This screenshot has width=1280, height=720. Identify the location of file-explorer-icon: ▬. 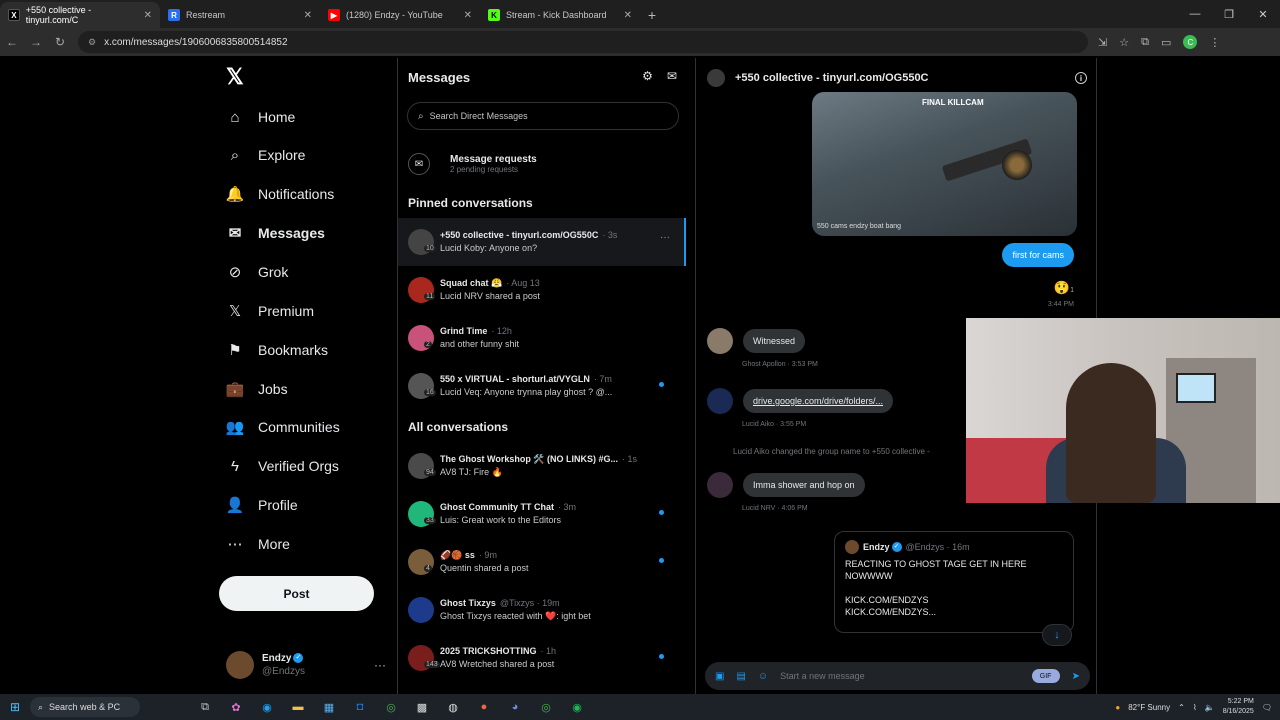
(298, 707).